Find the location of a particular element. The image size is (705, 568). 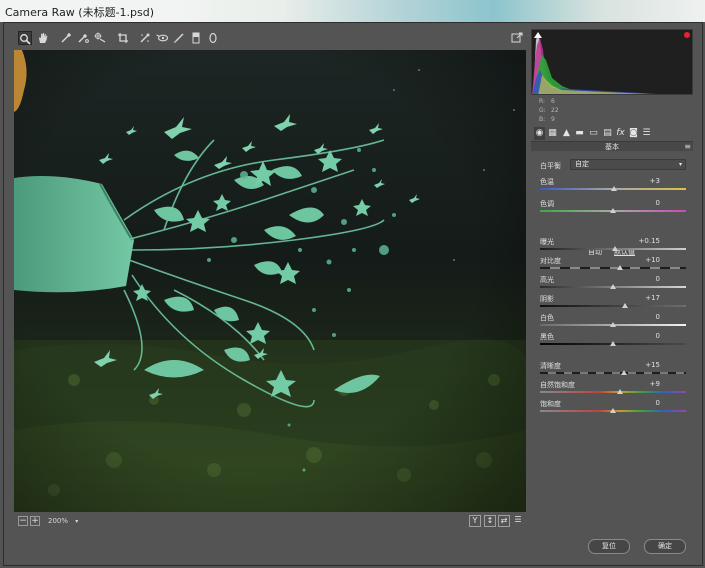

white-balance-select: 自定 ▾ is located at coordinates (628, 164).